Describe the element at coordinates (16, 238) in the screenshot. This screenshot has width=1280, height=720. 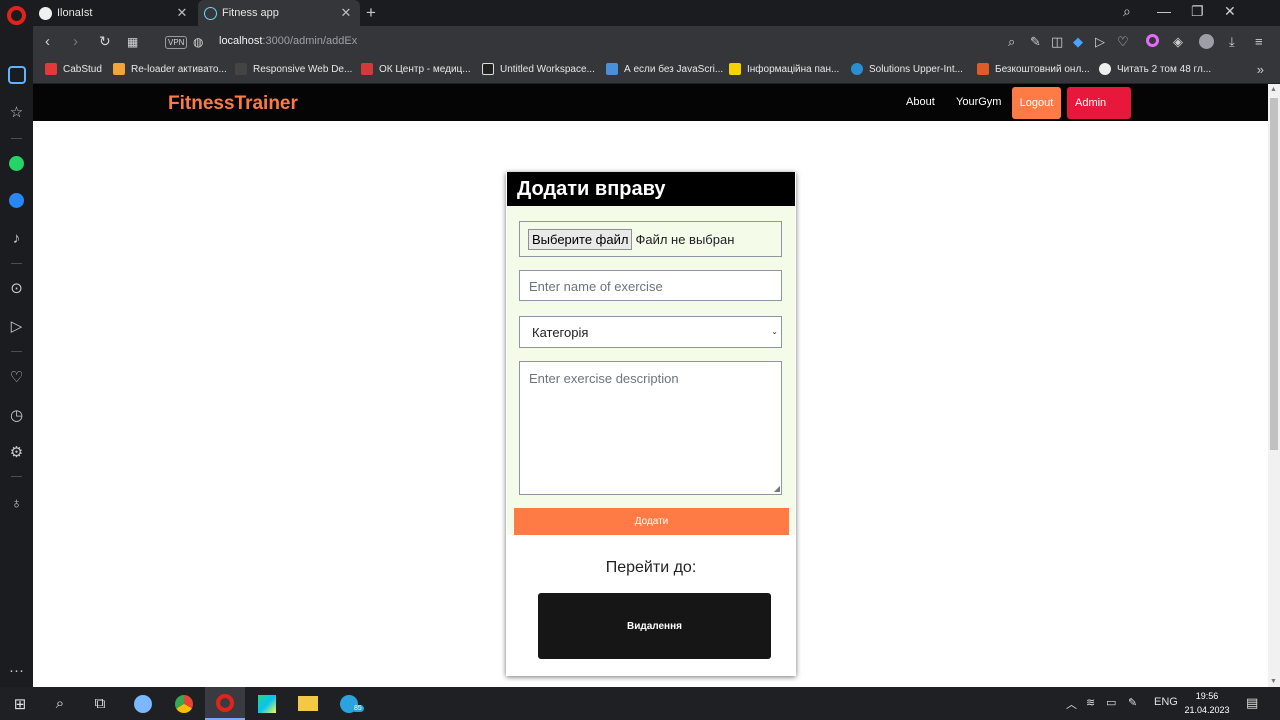
I see `tiktok-icon: ♪` at that location.